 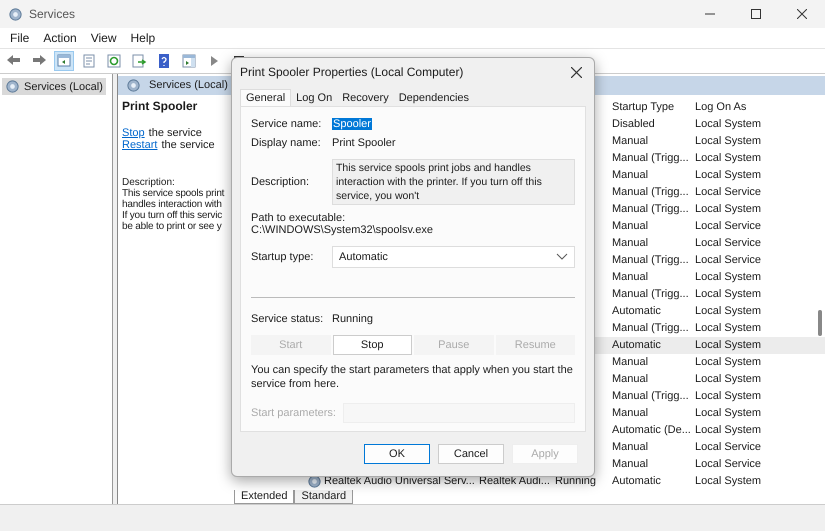 What do you see at coordinates (172, 215) in the screenshot?
I see `description-text: If you turn off this servic` at bounding box center [172, 215].